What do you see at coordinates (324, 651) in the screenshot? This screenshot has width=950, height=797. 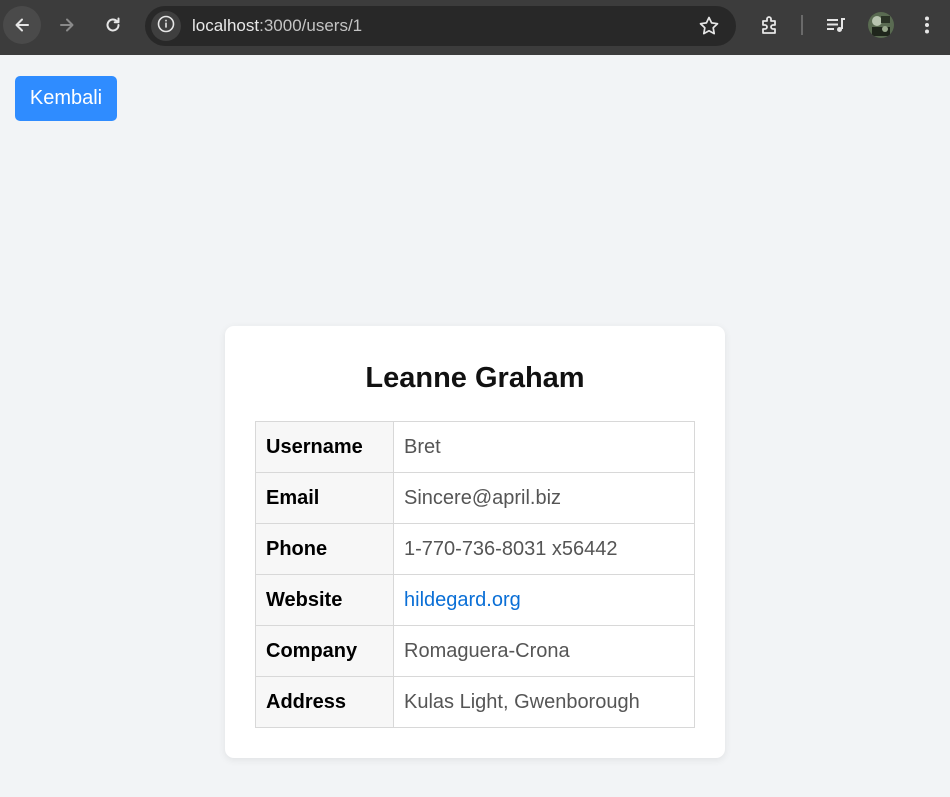 I see `row-label-company: Company` at bounding box center [324, 651].